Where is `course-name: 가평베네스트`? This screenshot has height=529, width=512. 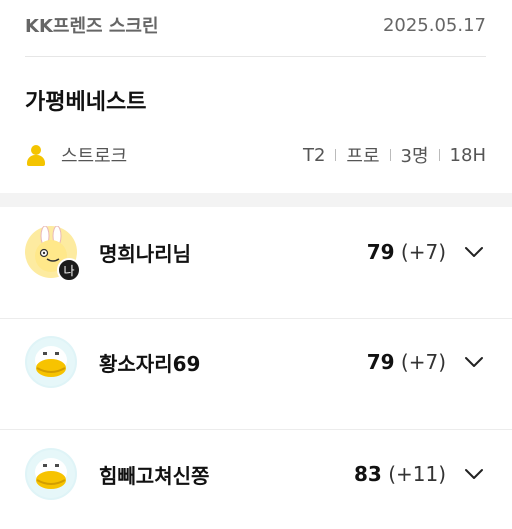
course-name: 가평베네스트 is located at coordinates (86, 102).